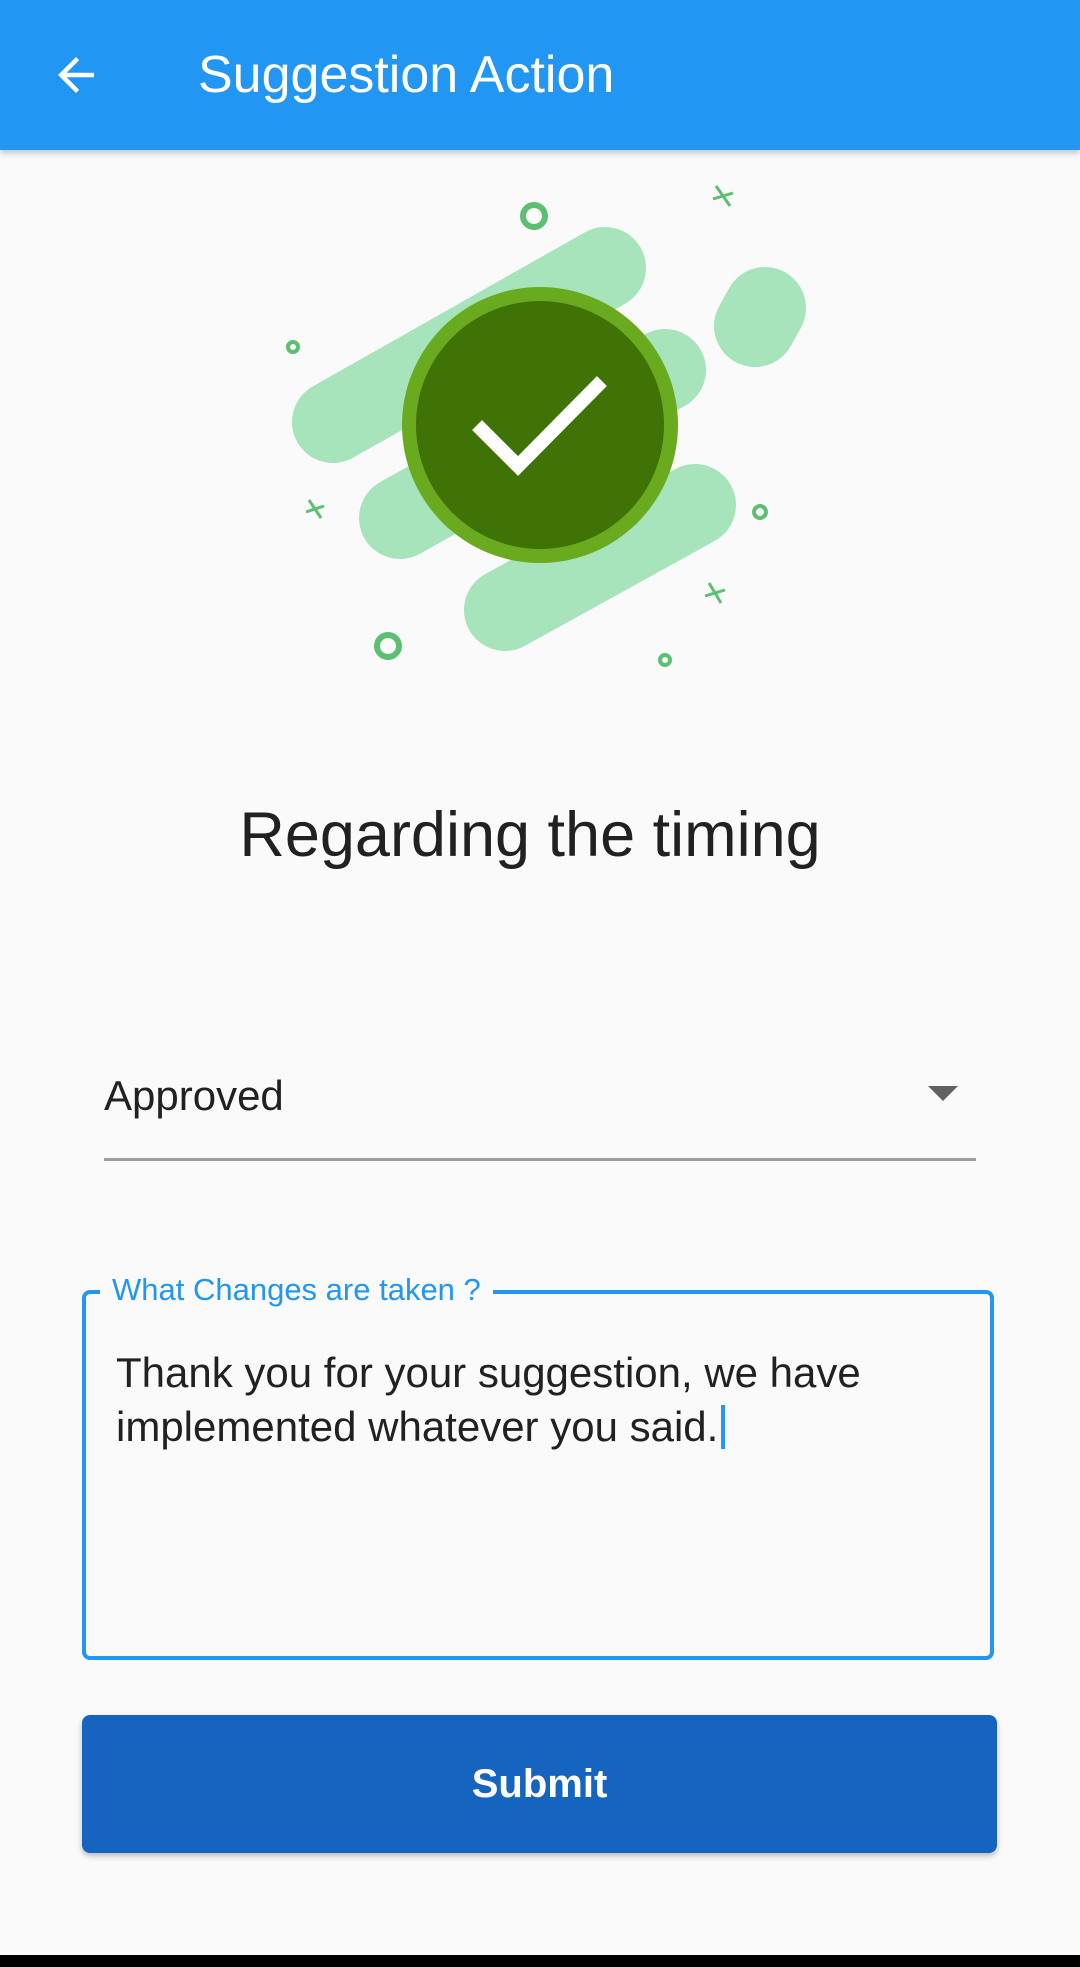 Image resolution: width=1080 pixels, height=1967 pixels. I want to click on status-dropdown: Approved, so click(540, 1105).